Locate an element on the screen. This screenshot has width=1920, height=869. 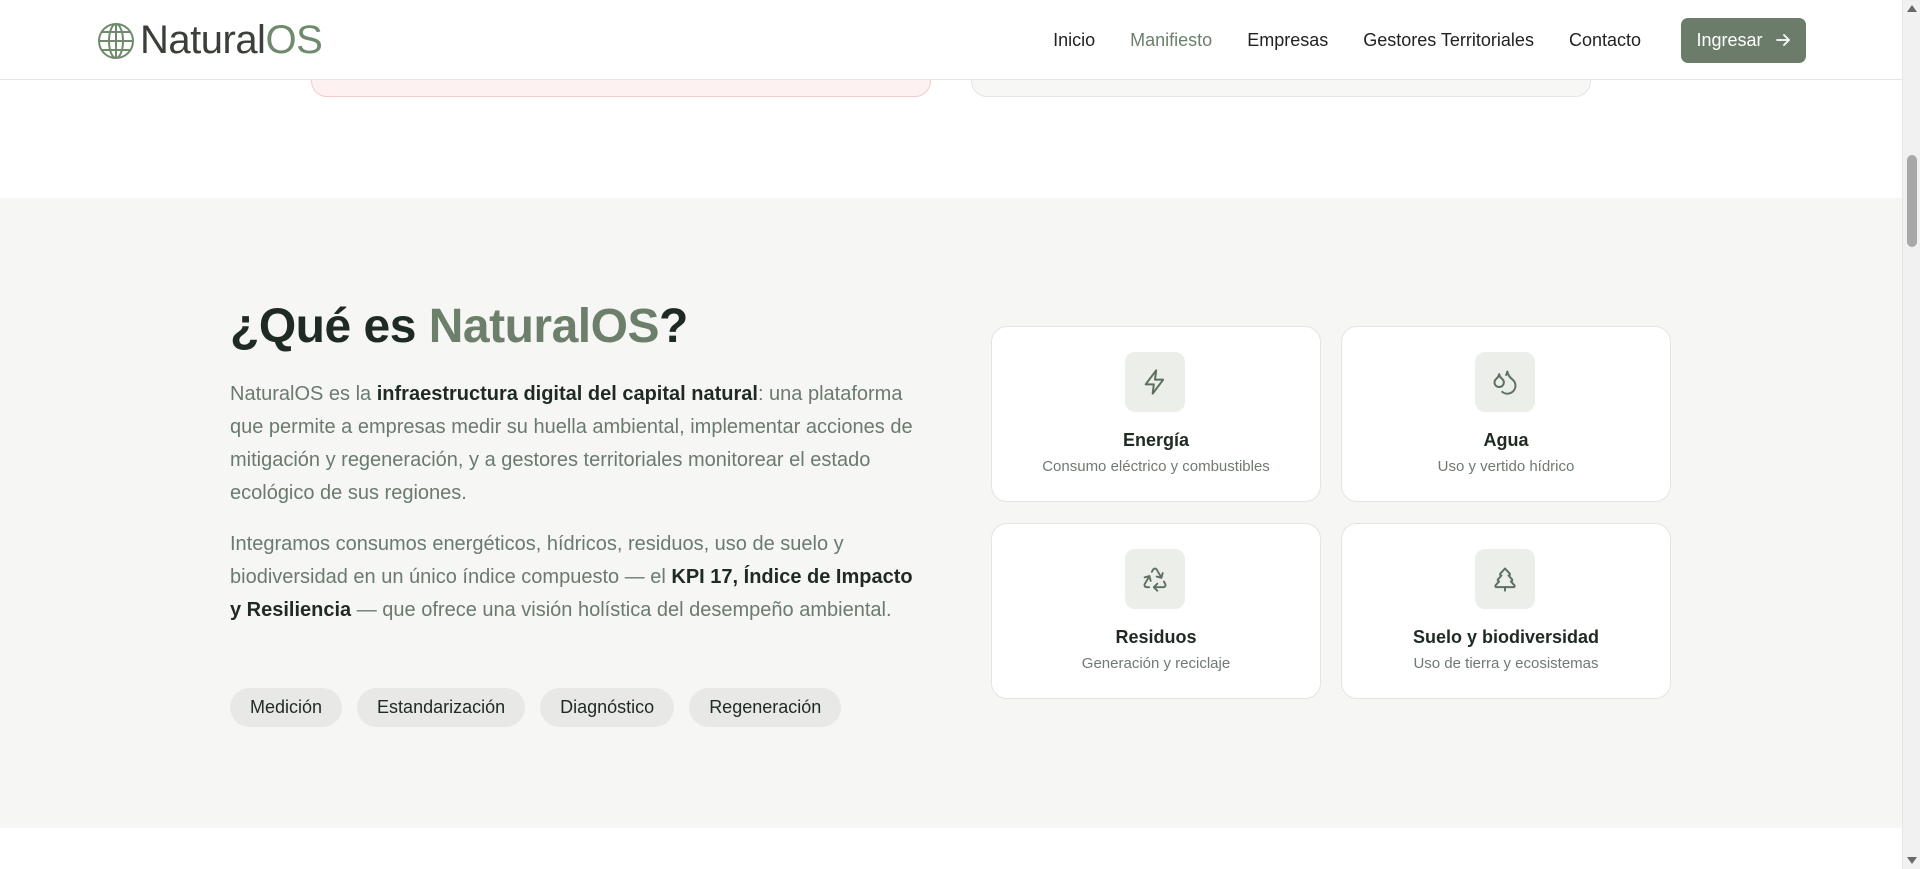
section-title: ¿Qué es NaturalOS? is located at coordinates (459, 326).